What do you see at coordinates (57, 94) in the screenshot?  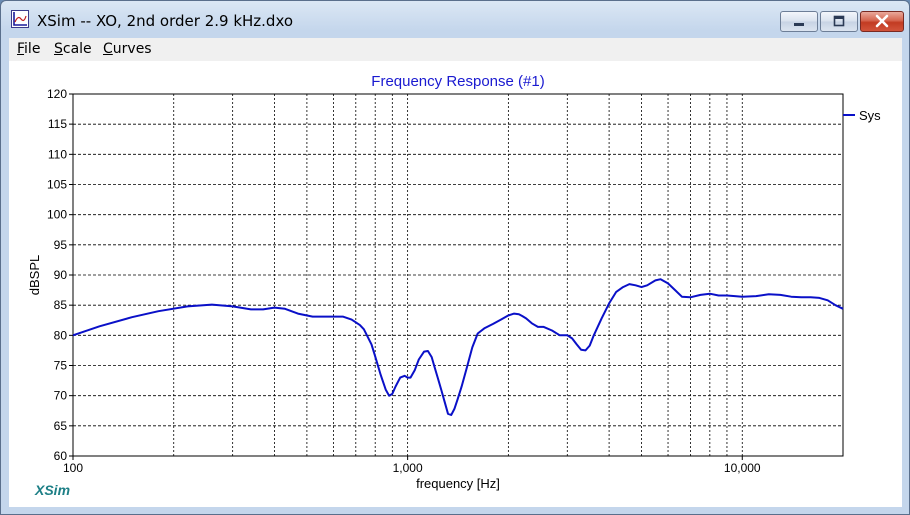 I see `y-tick-label: 120` at bounding box center [57, 94].